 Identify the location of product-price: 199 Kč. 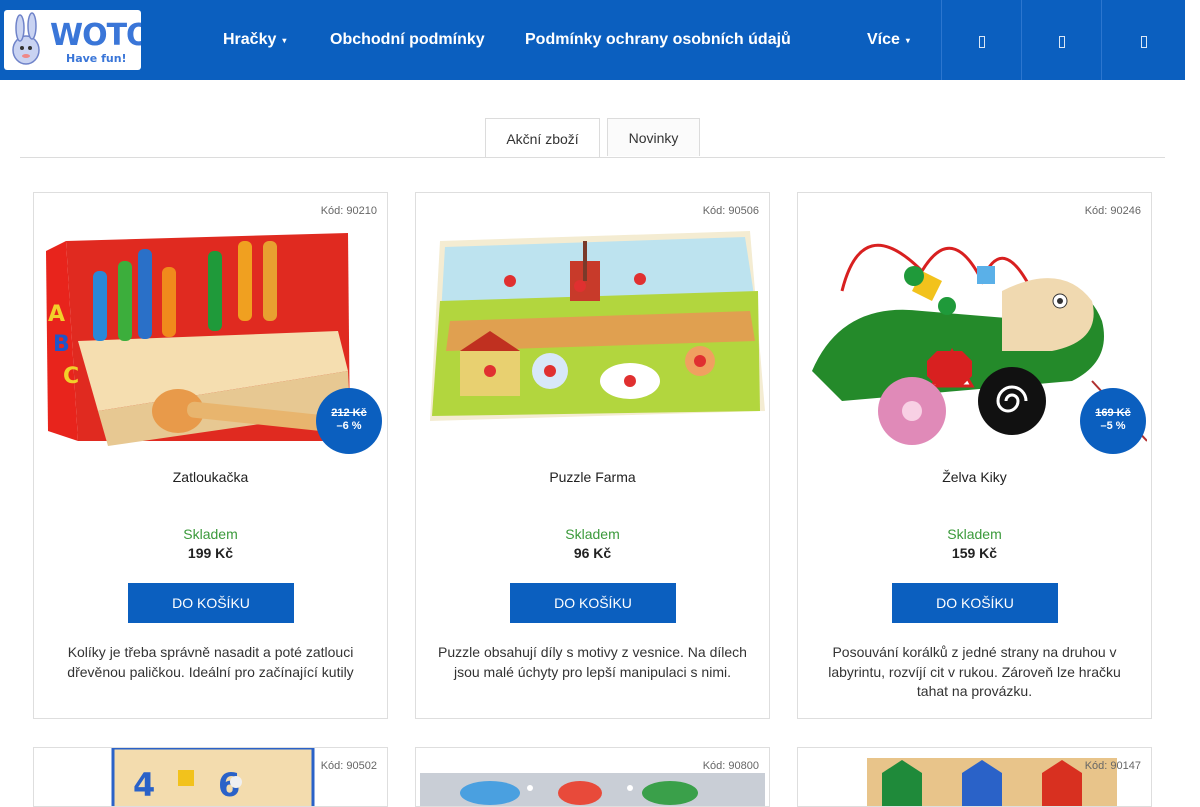
(210, 553).